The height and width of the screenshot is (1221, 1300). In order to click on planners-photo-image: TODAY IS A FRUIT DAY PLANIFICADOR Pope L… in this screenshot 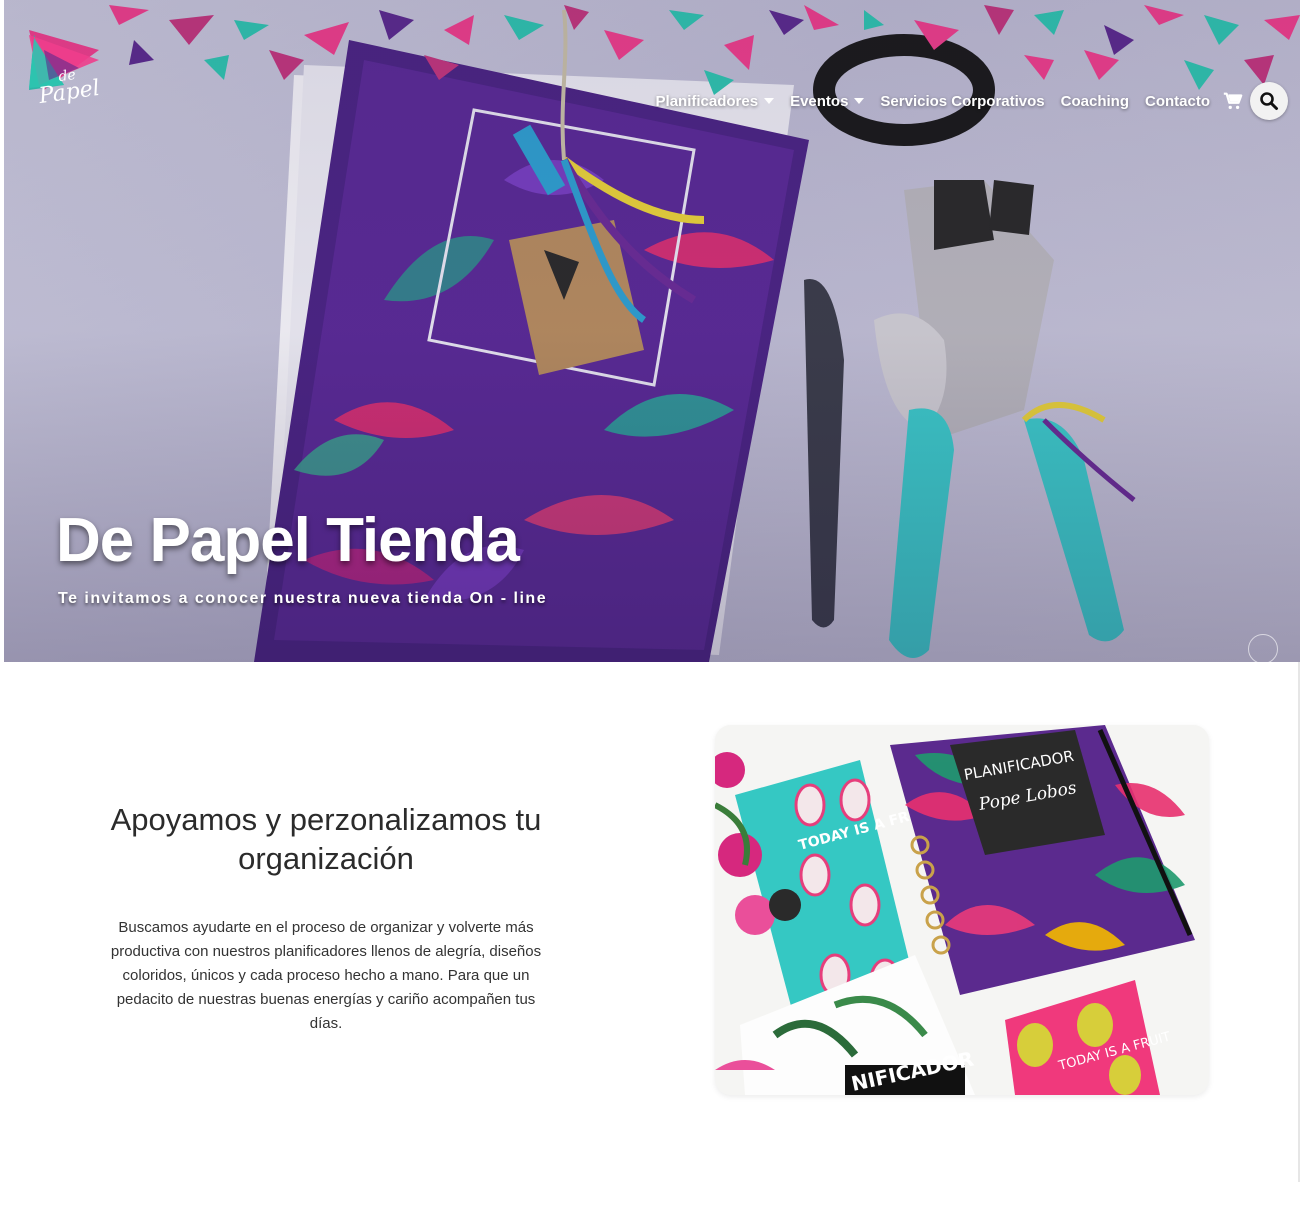, I will do `click(962, 910)`.